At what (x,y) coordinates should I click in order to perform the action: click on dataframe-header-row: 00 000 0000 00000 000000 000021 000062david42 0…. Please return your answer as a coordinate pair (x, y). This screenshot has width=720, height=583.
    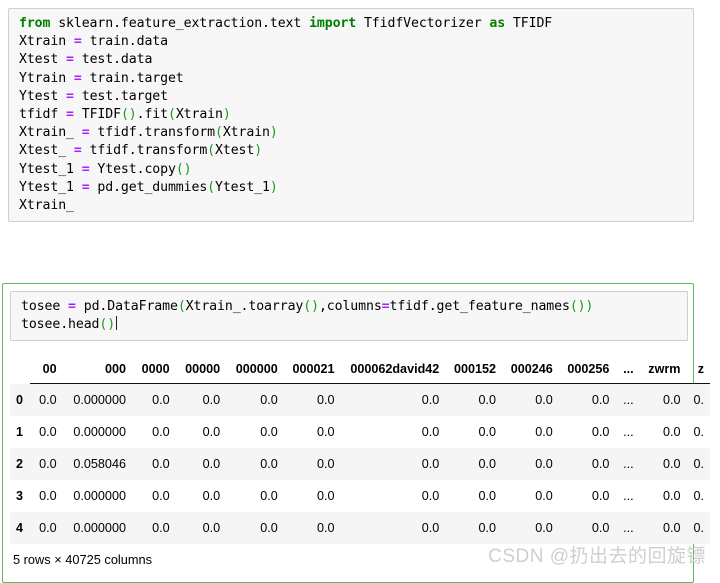
    Looking at the image, I should click on (360, 372).